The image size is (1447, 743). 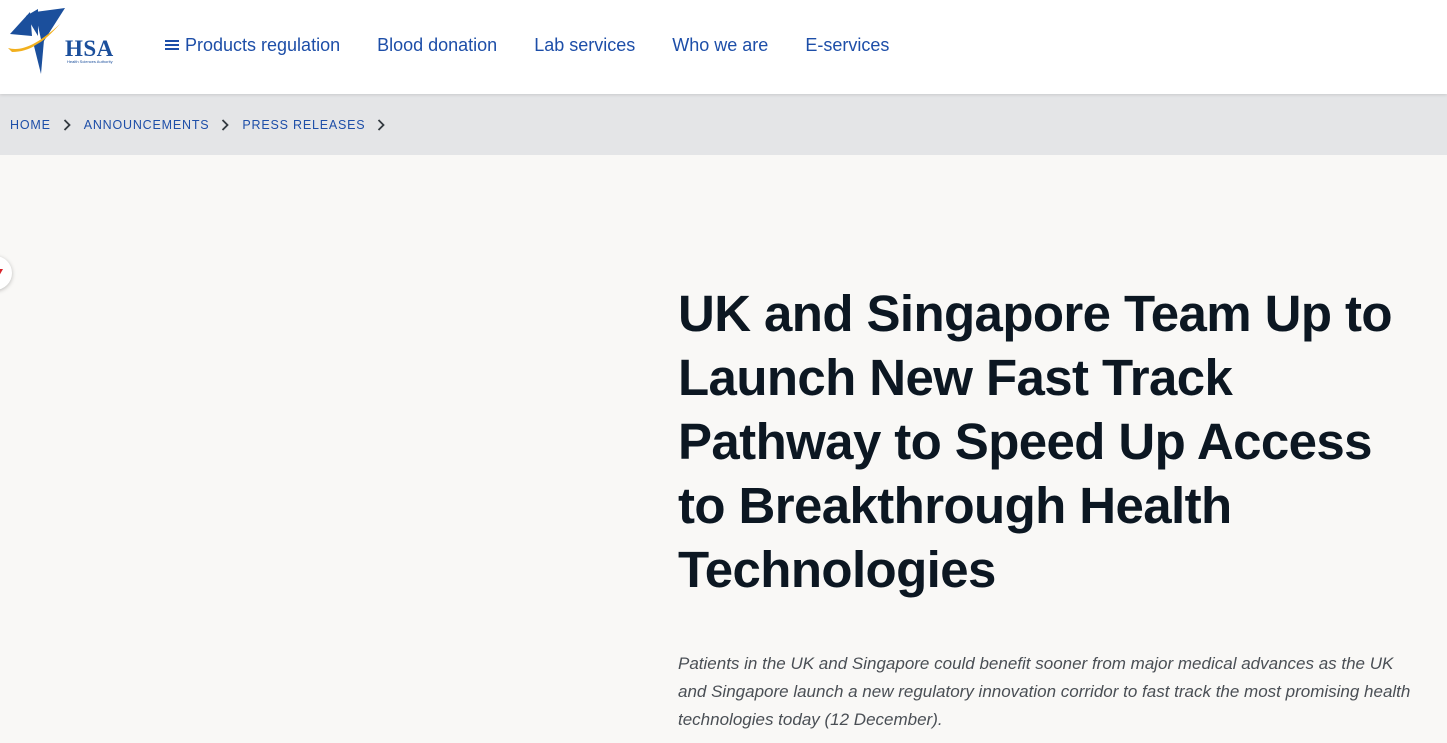 I want to click on hsa-logo: HSA Health Sciences Authority, so click(x=69, y=40).